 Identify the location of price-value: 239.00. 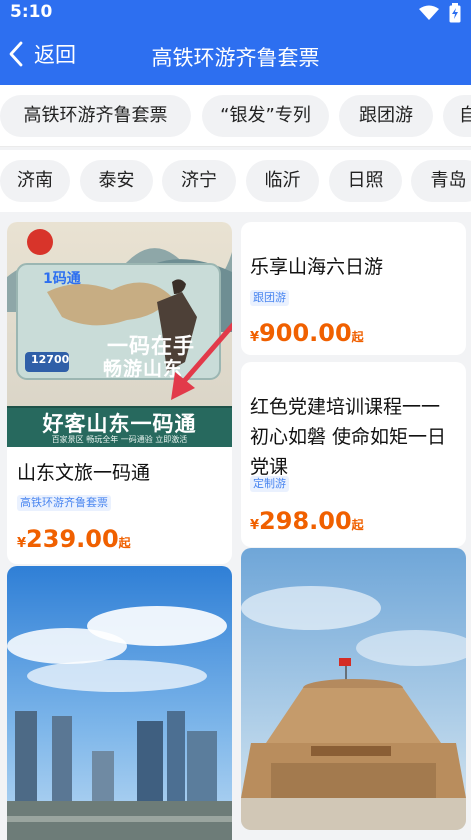
(72, 539).